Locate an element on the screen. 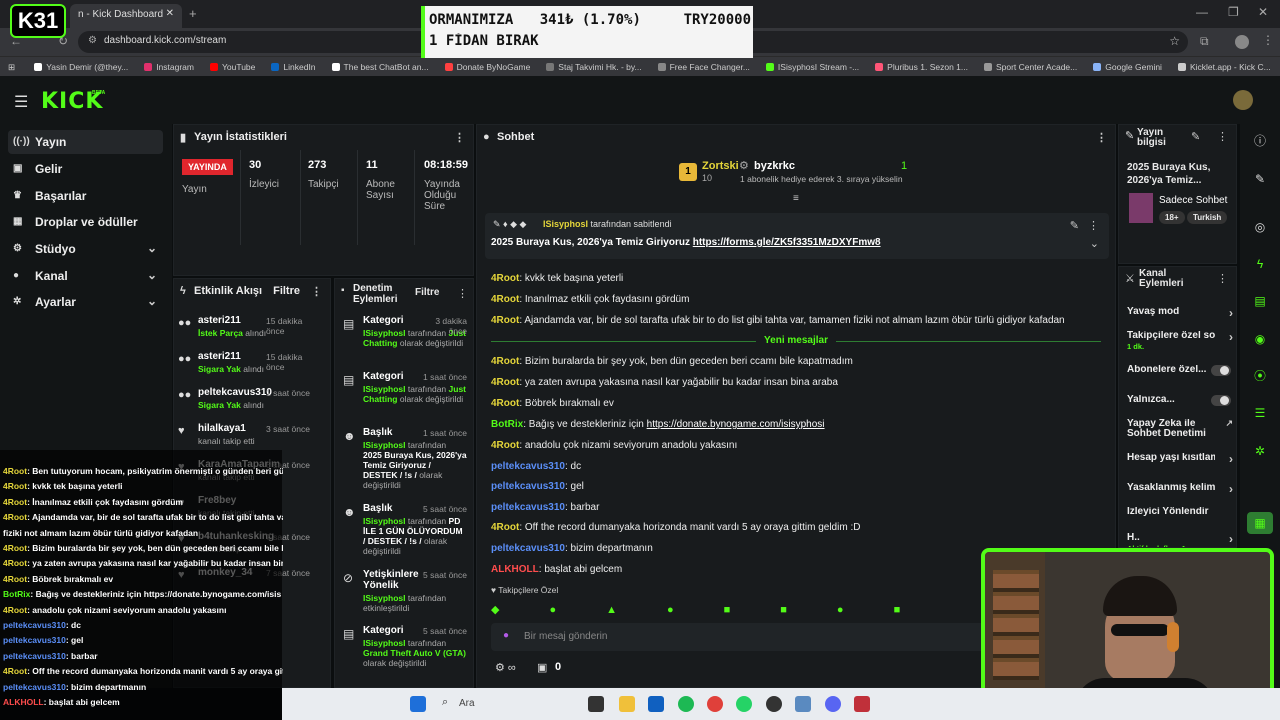 This screenshot has height=720, width=1280. close-tab-icon: ✕ is located at coordinates (170, 13).